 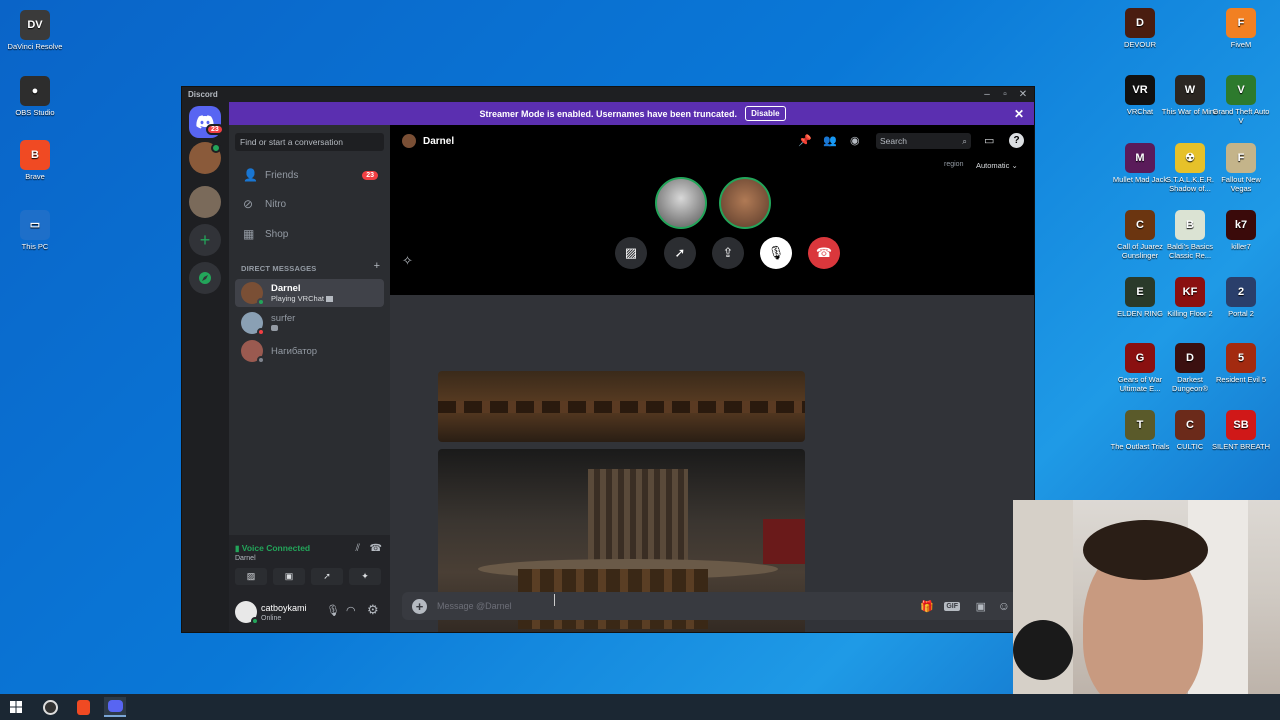 I want to click on mute-button: 🎙, so click(x=776, y=253).